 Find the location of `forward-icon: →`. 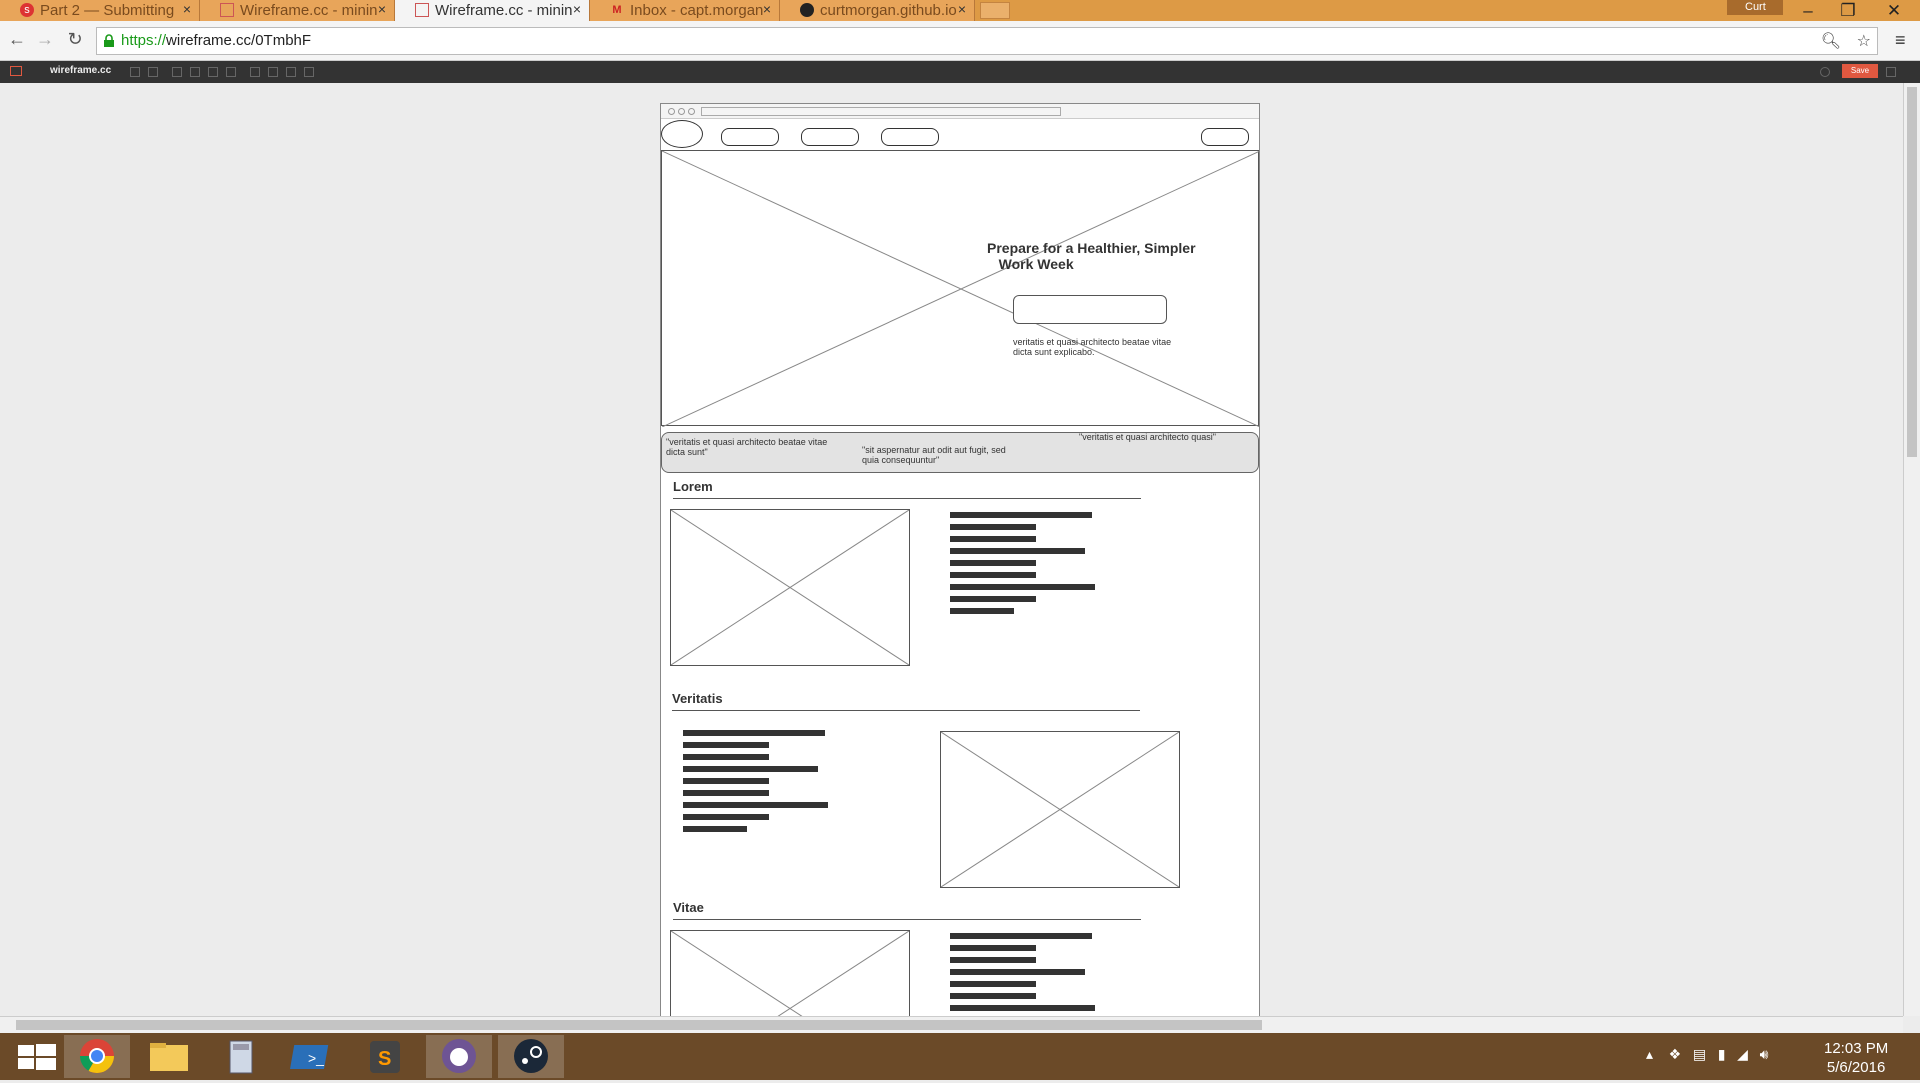

forward-icon: → is located at coordinates (45, 39).